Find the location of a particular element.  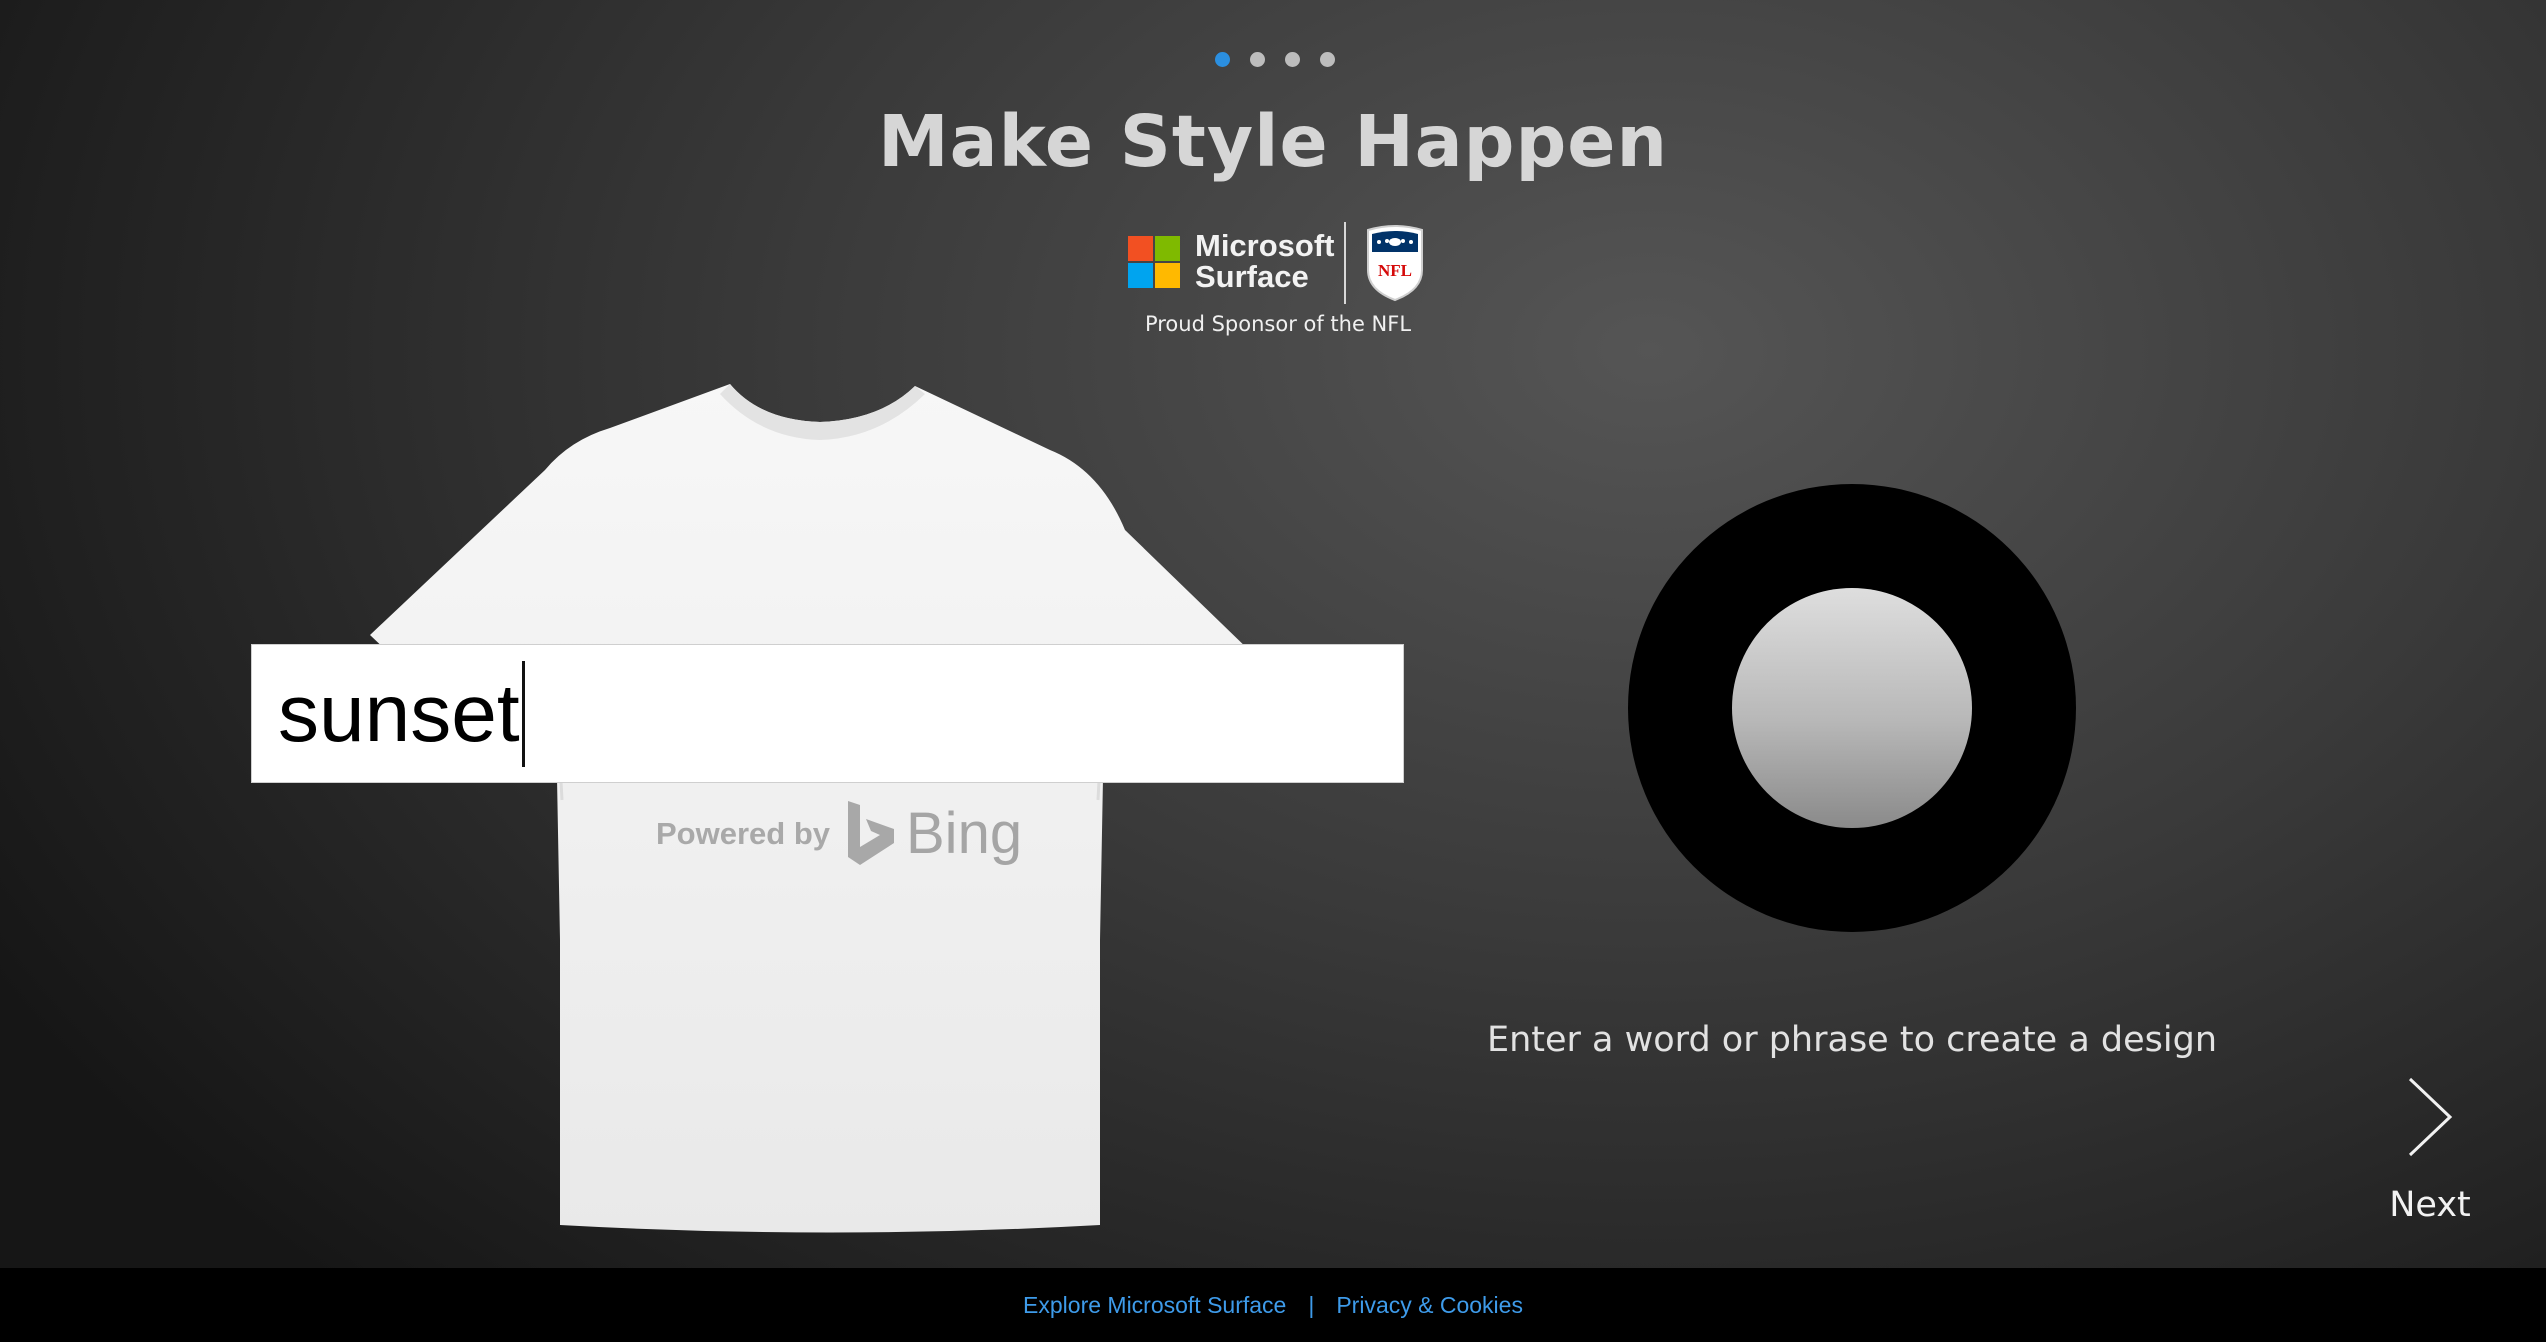

chevron-right-icon is located at coordinates (2430, 1117).